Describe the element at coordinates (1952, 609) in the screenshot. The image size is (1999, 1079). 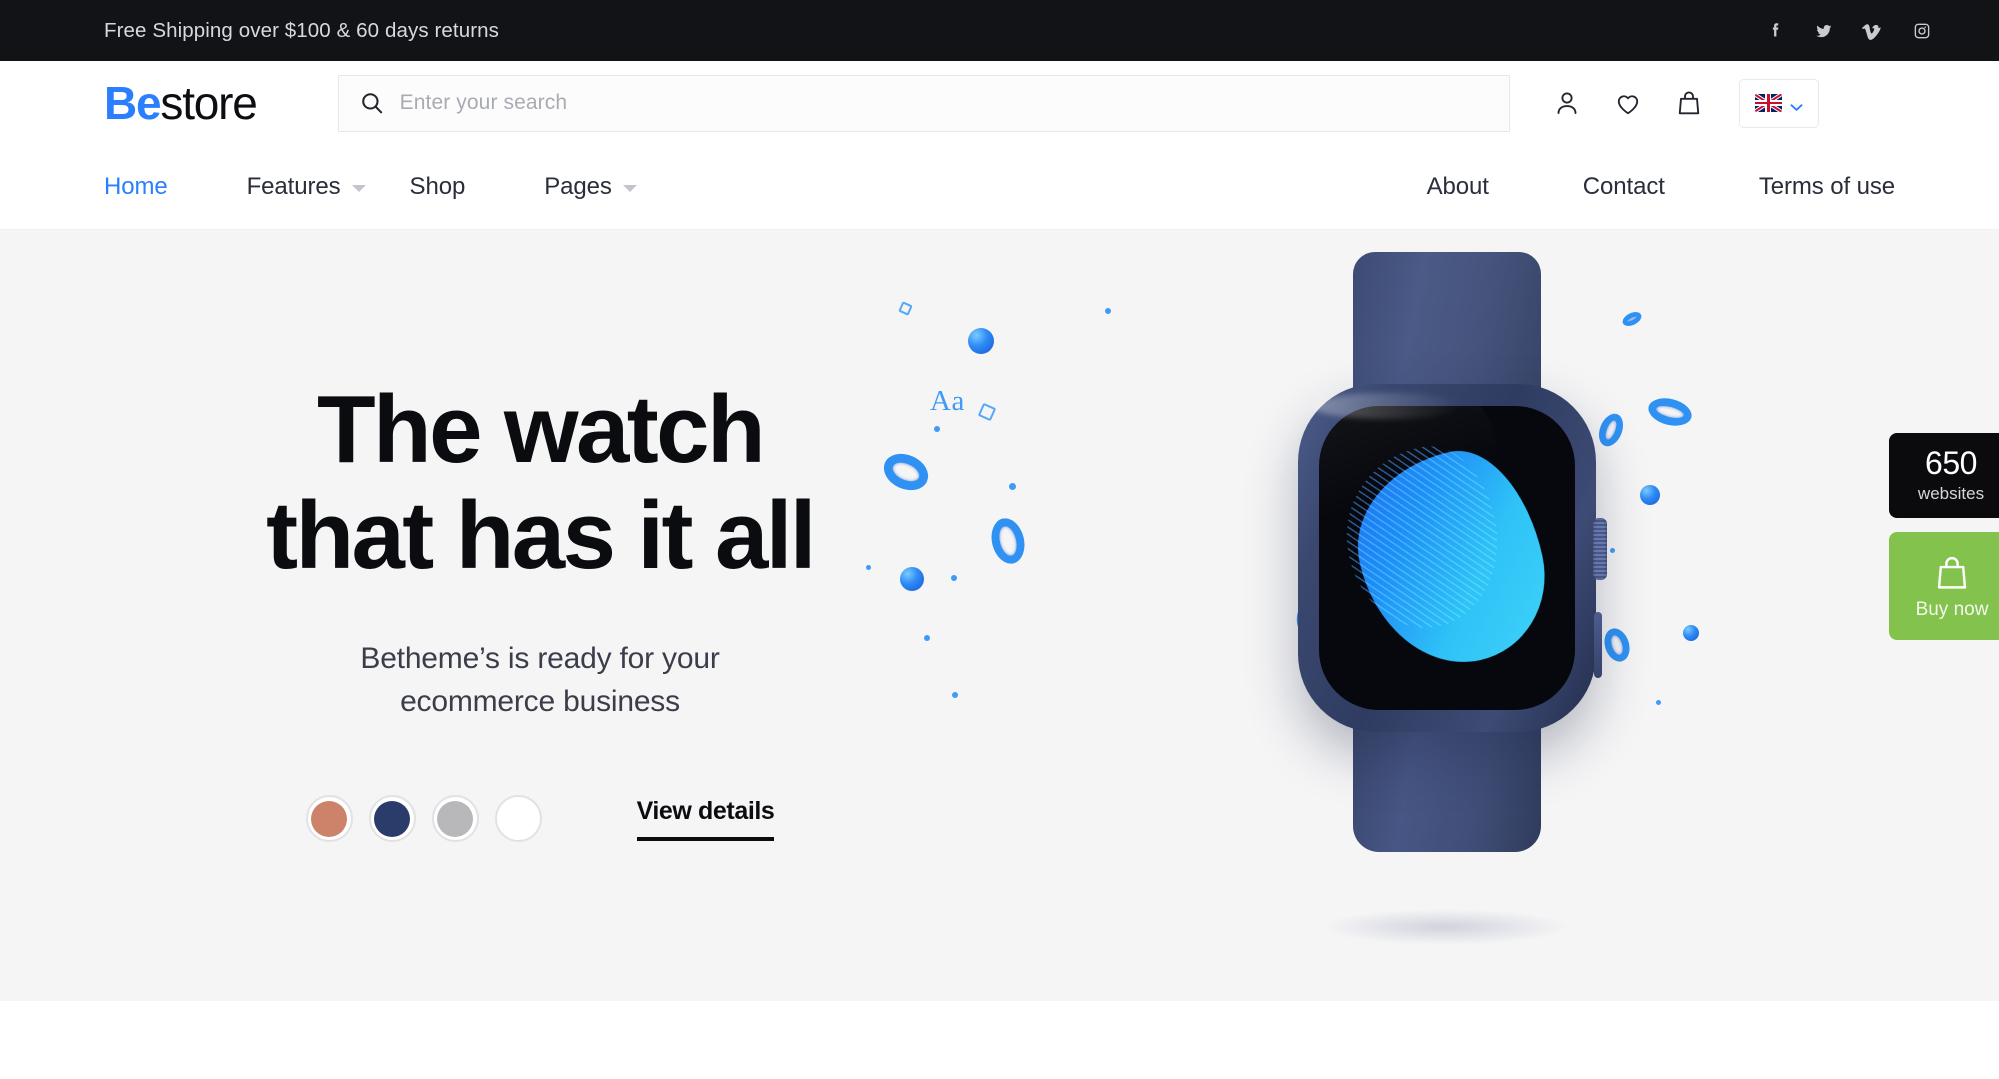
I see `buy-now-label: Buy now` at that location.